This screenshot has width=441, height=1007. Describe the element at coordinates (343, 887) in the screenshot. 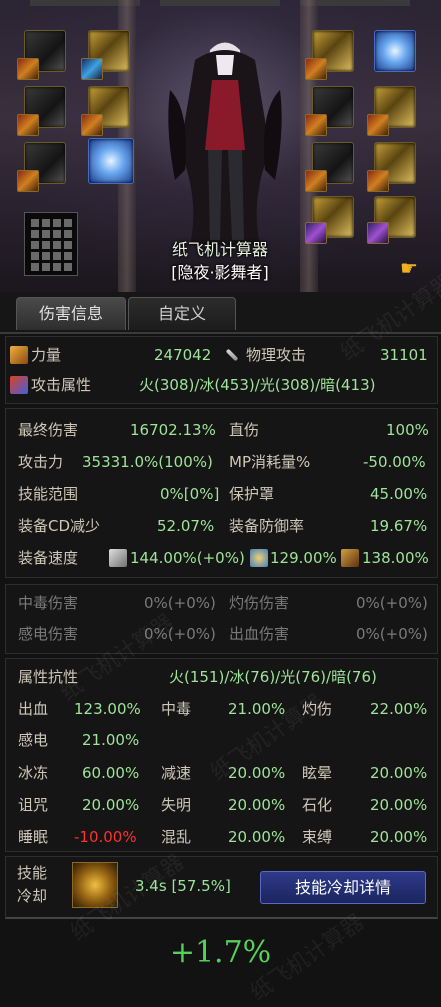

I see `skill-cooldown-detail-button: 技能冷却详情` at that location.